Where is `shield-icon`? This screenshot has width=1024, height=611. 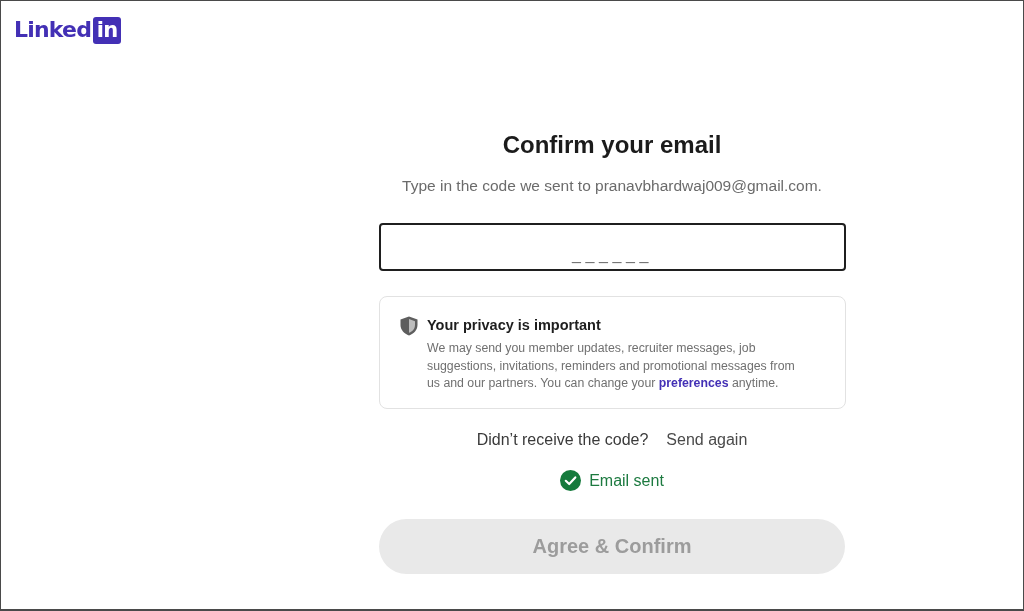 shield-icon is located at coordinates (409, 326).